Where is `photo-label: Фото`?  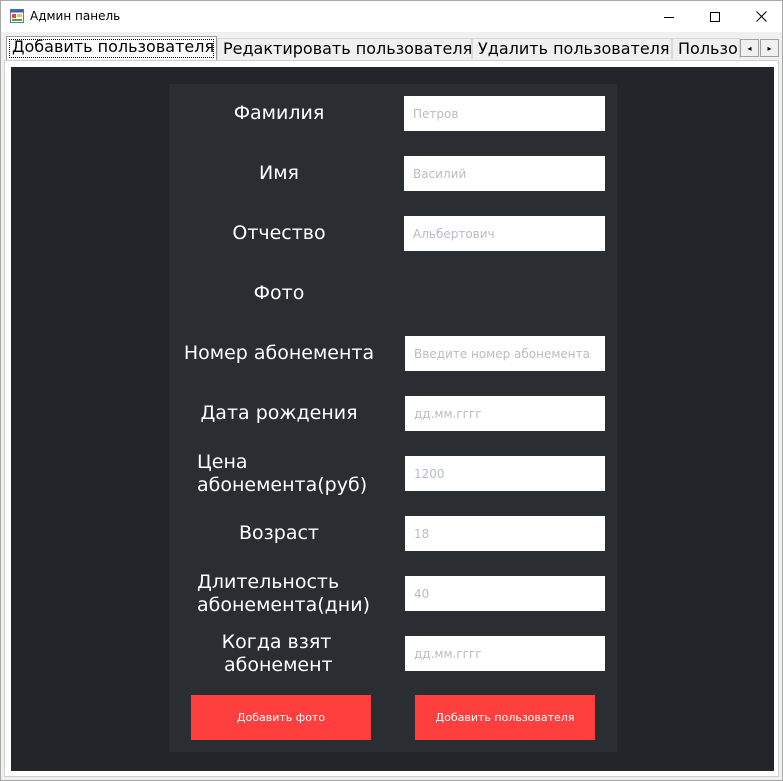
photo-label: Фото is located at coordinates (279, 293).